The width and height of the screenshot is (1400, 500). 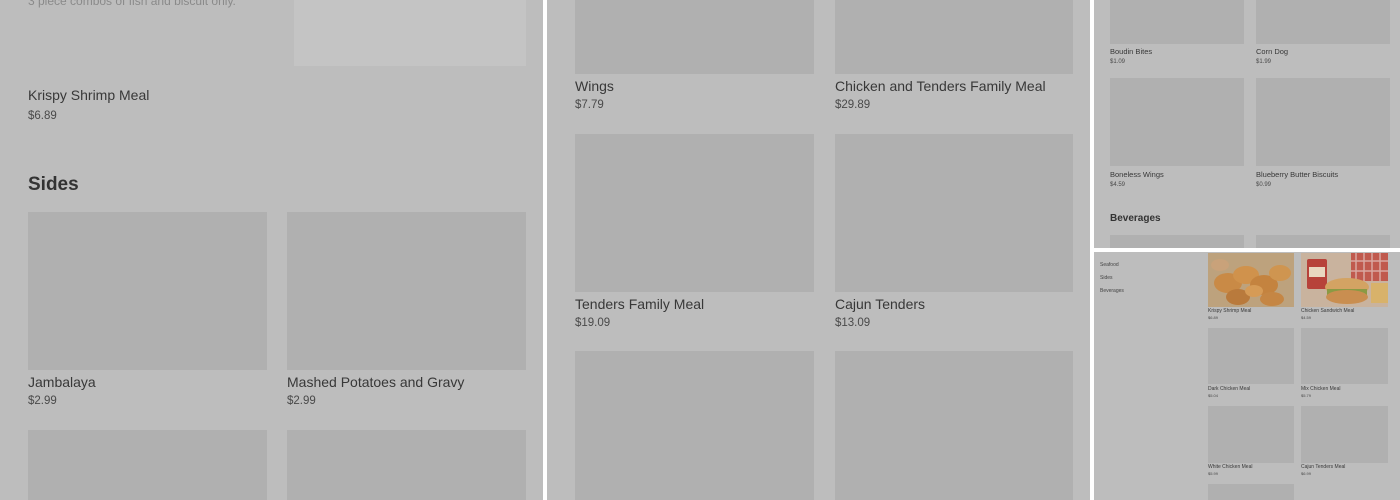 I want to click on item-name: Jambalaya, so click(x=62, y=382).